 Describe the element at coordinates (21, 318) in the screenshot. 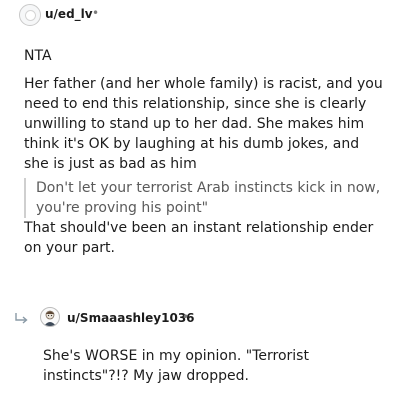

I see `reply-arrow-icon` at that location.